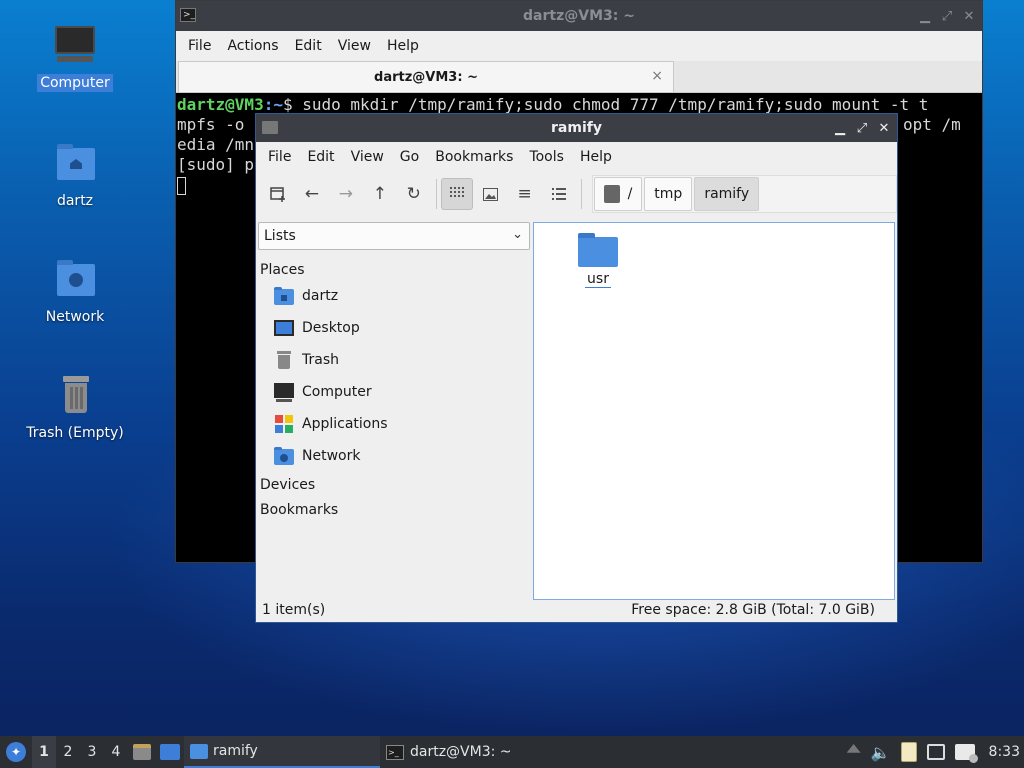 The image size is (1024, 768). What do you see at coordinates (409, 157) in the screenshot?
I see `menu-go: Go` at bounding box center [409, 157].